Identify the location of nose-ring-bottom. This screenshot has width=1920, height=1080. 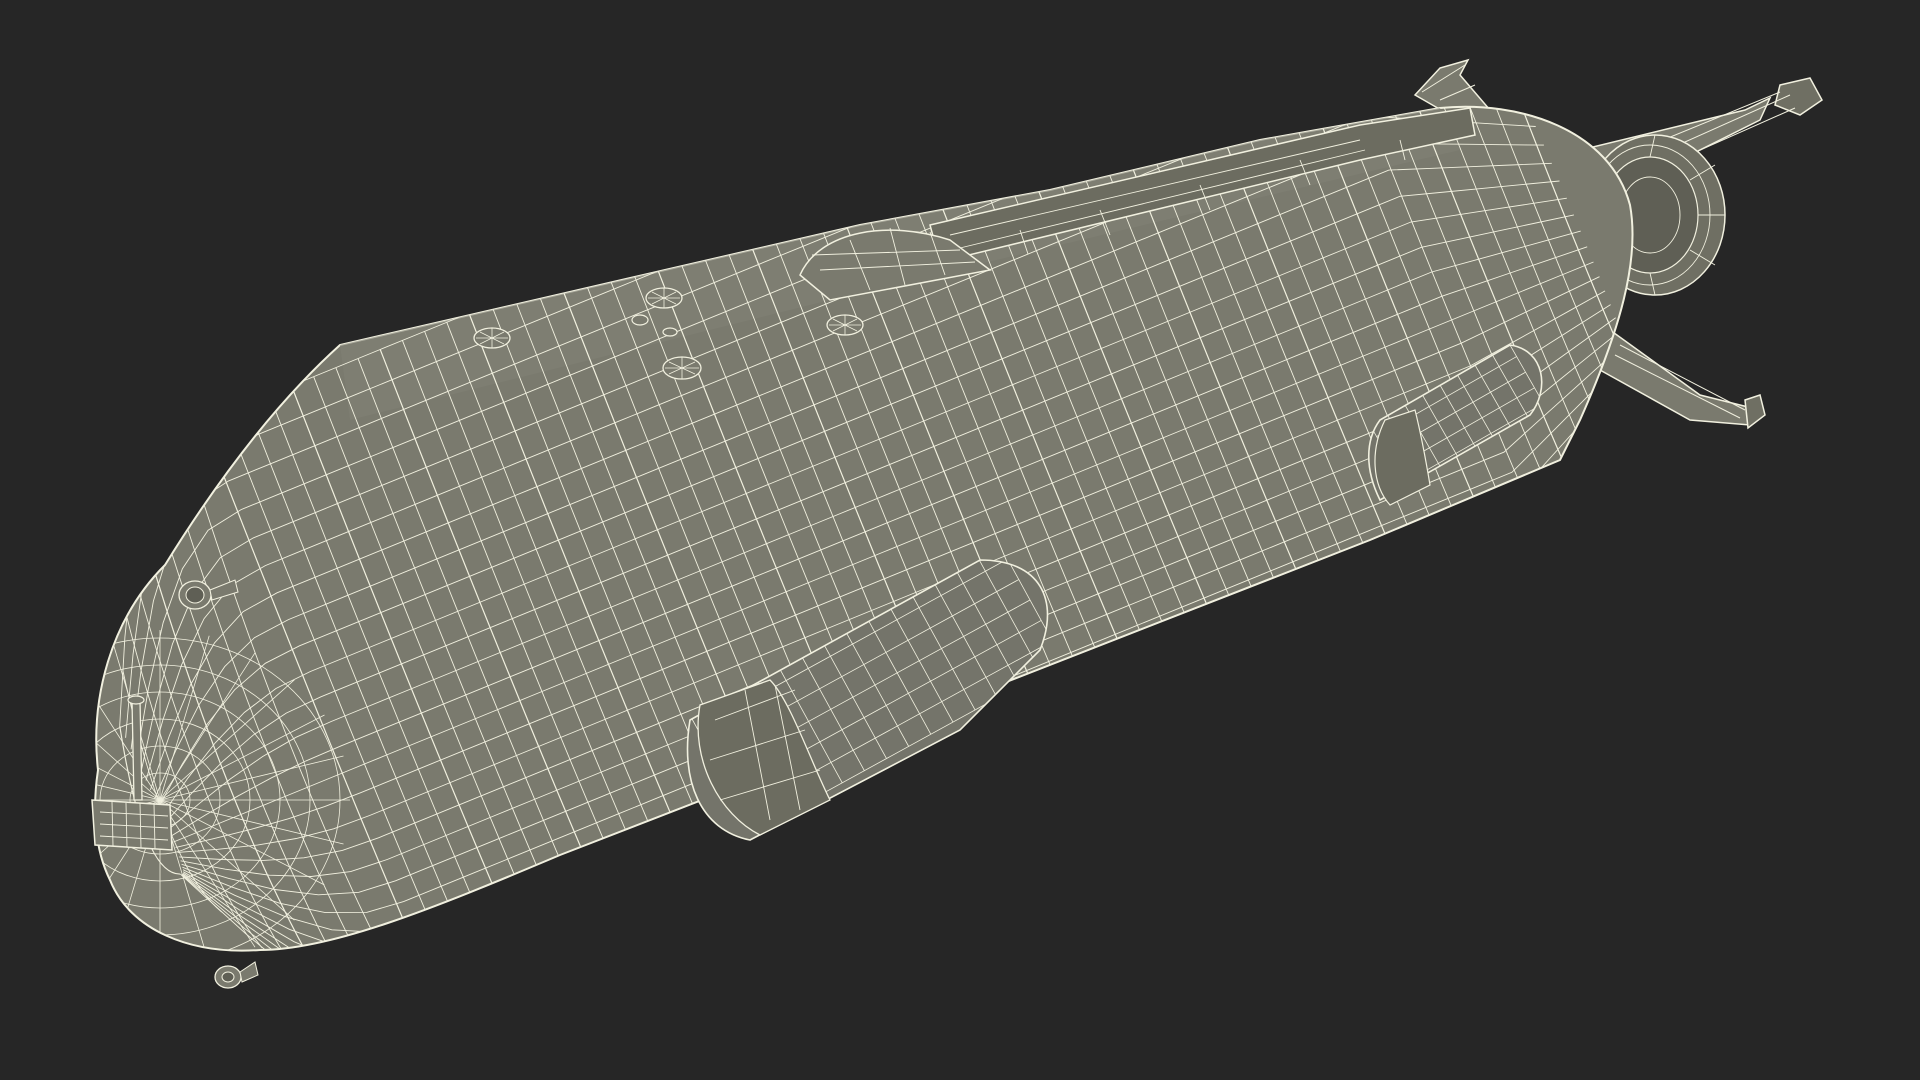
(236, 975).